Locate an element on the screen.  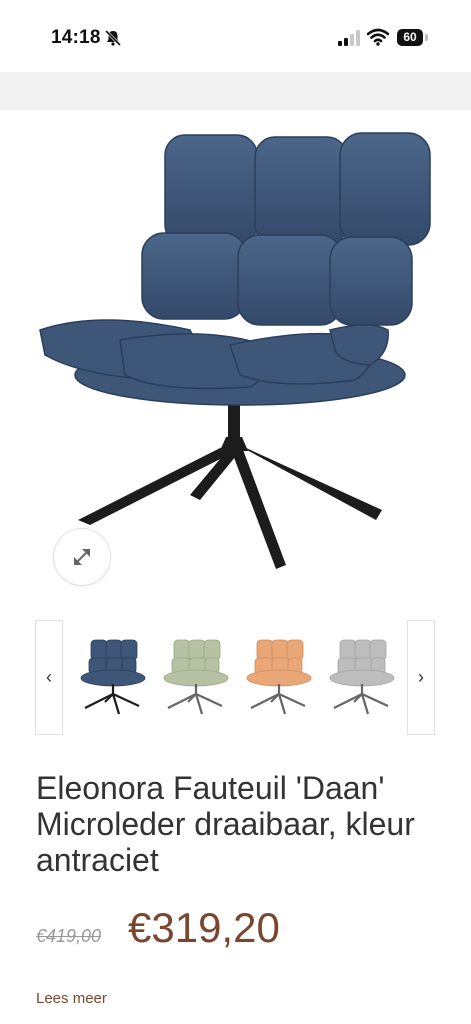
header-bar is located at coordinates (235, 91).